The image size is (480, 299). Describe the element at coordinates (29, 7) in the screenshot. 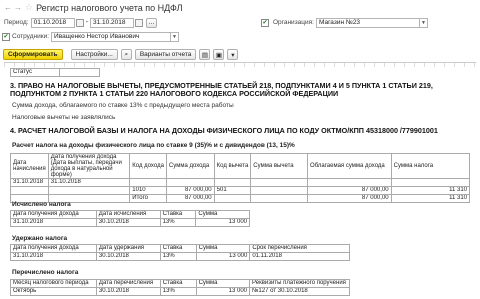

I see `favorite-star-icon: ☆` at that location.